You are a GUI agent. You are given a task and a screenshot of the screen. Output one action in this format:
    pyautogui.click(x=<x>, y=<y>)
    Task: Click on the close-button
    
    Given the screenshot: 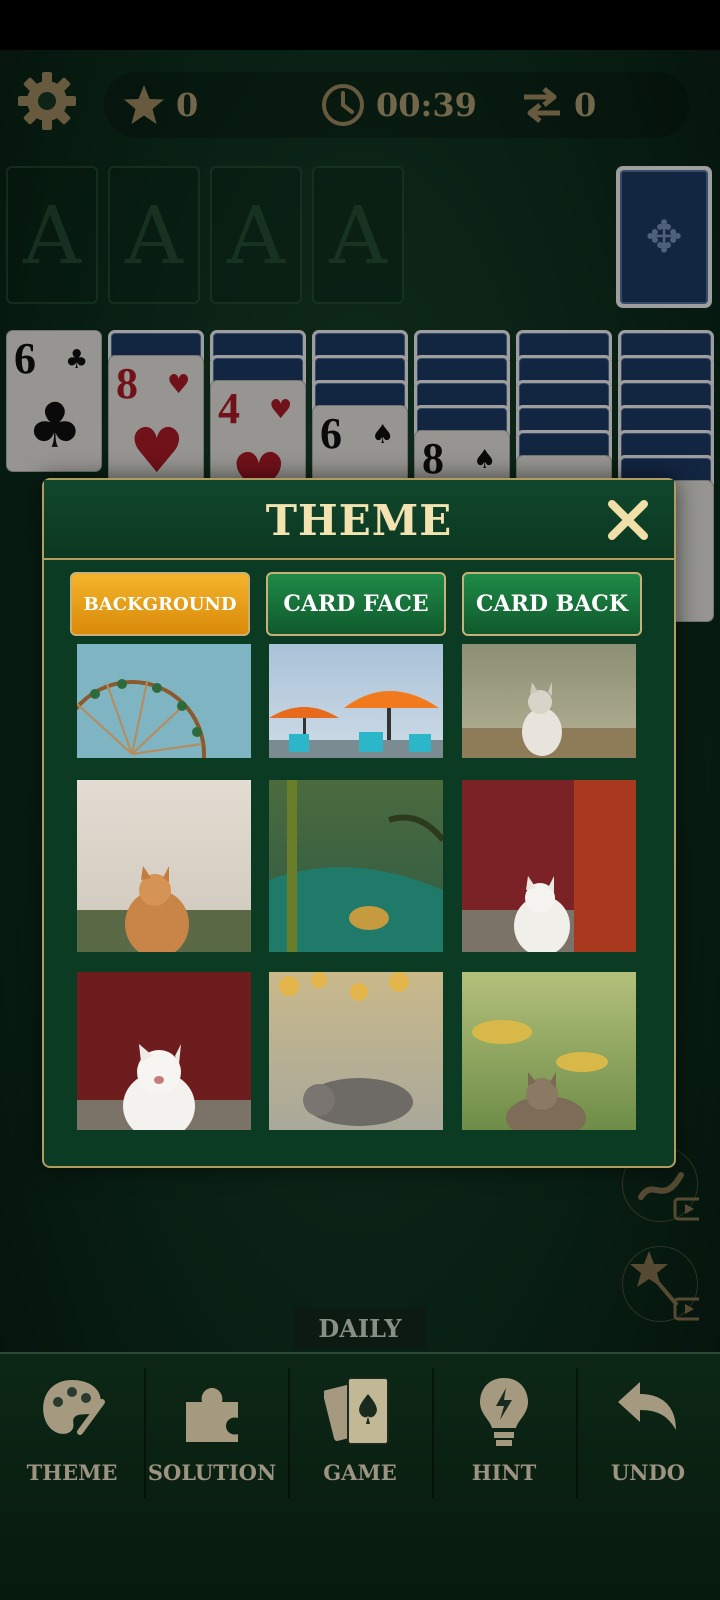 What is the action you would take?
    pyautogui.click(x=628, y=520)
    